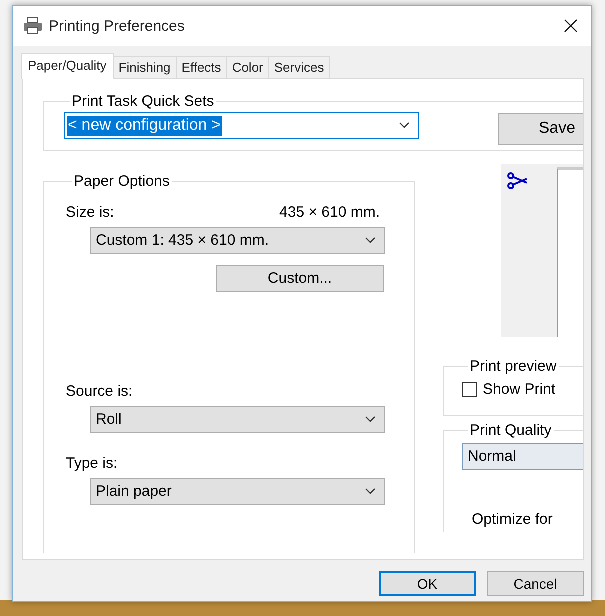  I want to click on tab: Paper/Quality, so click(67, 66).